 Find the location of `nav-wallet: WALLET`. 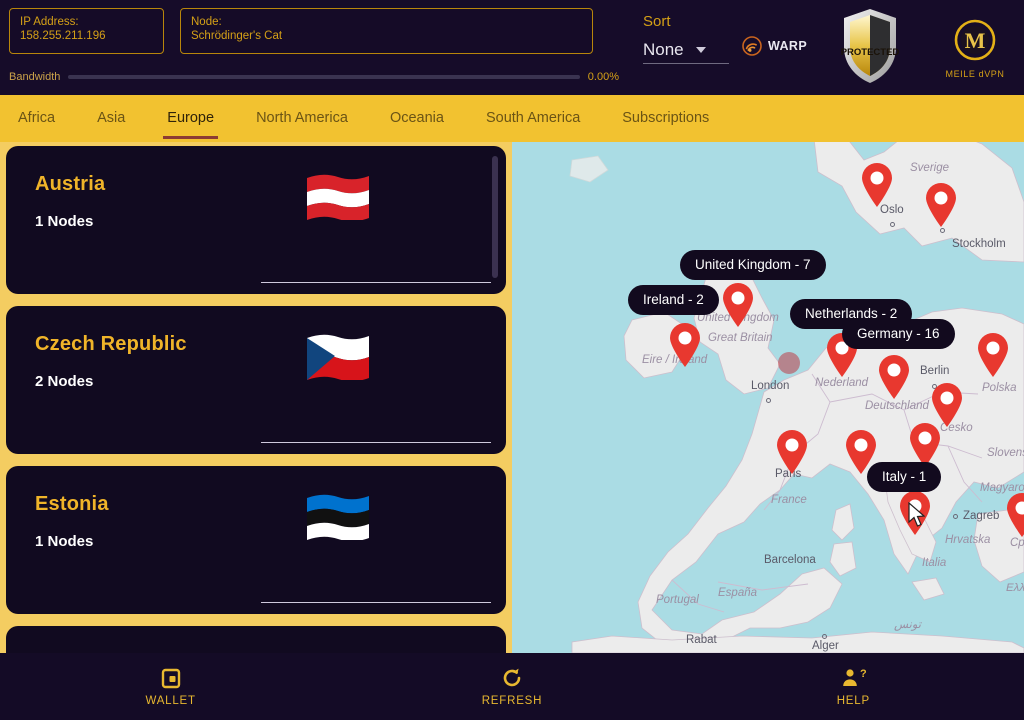

nav-wallet: WALLET is located at coordinates (170, 686).